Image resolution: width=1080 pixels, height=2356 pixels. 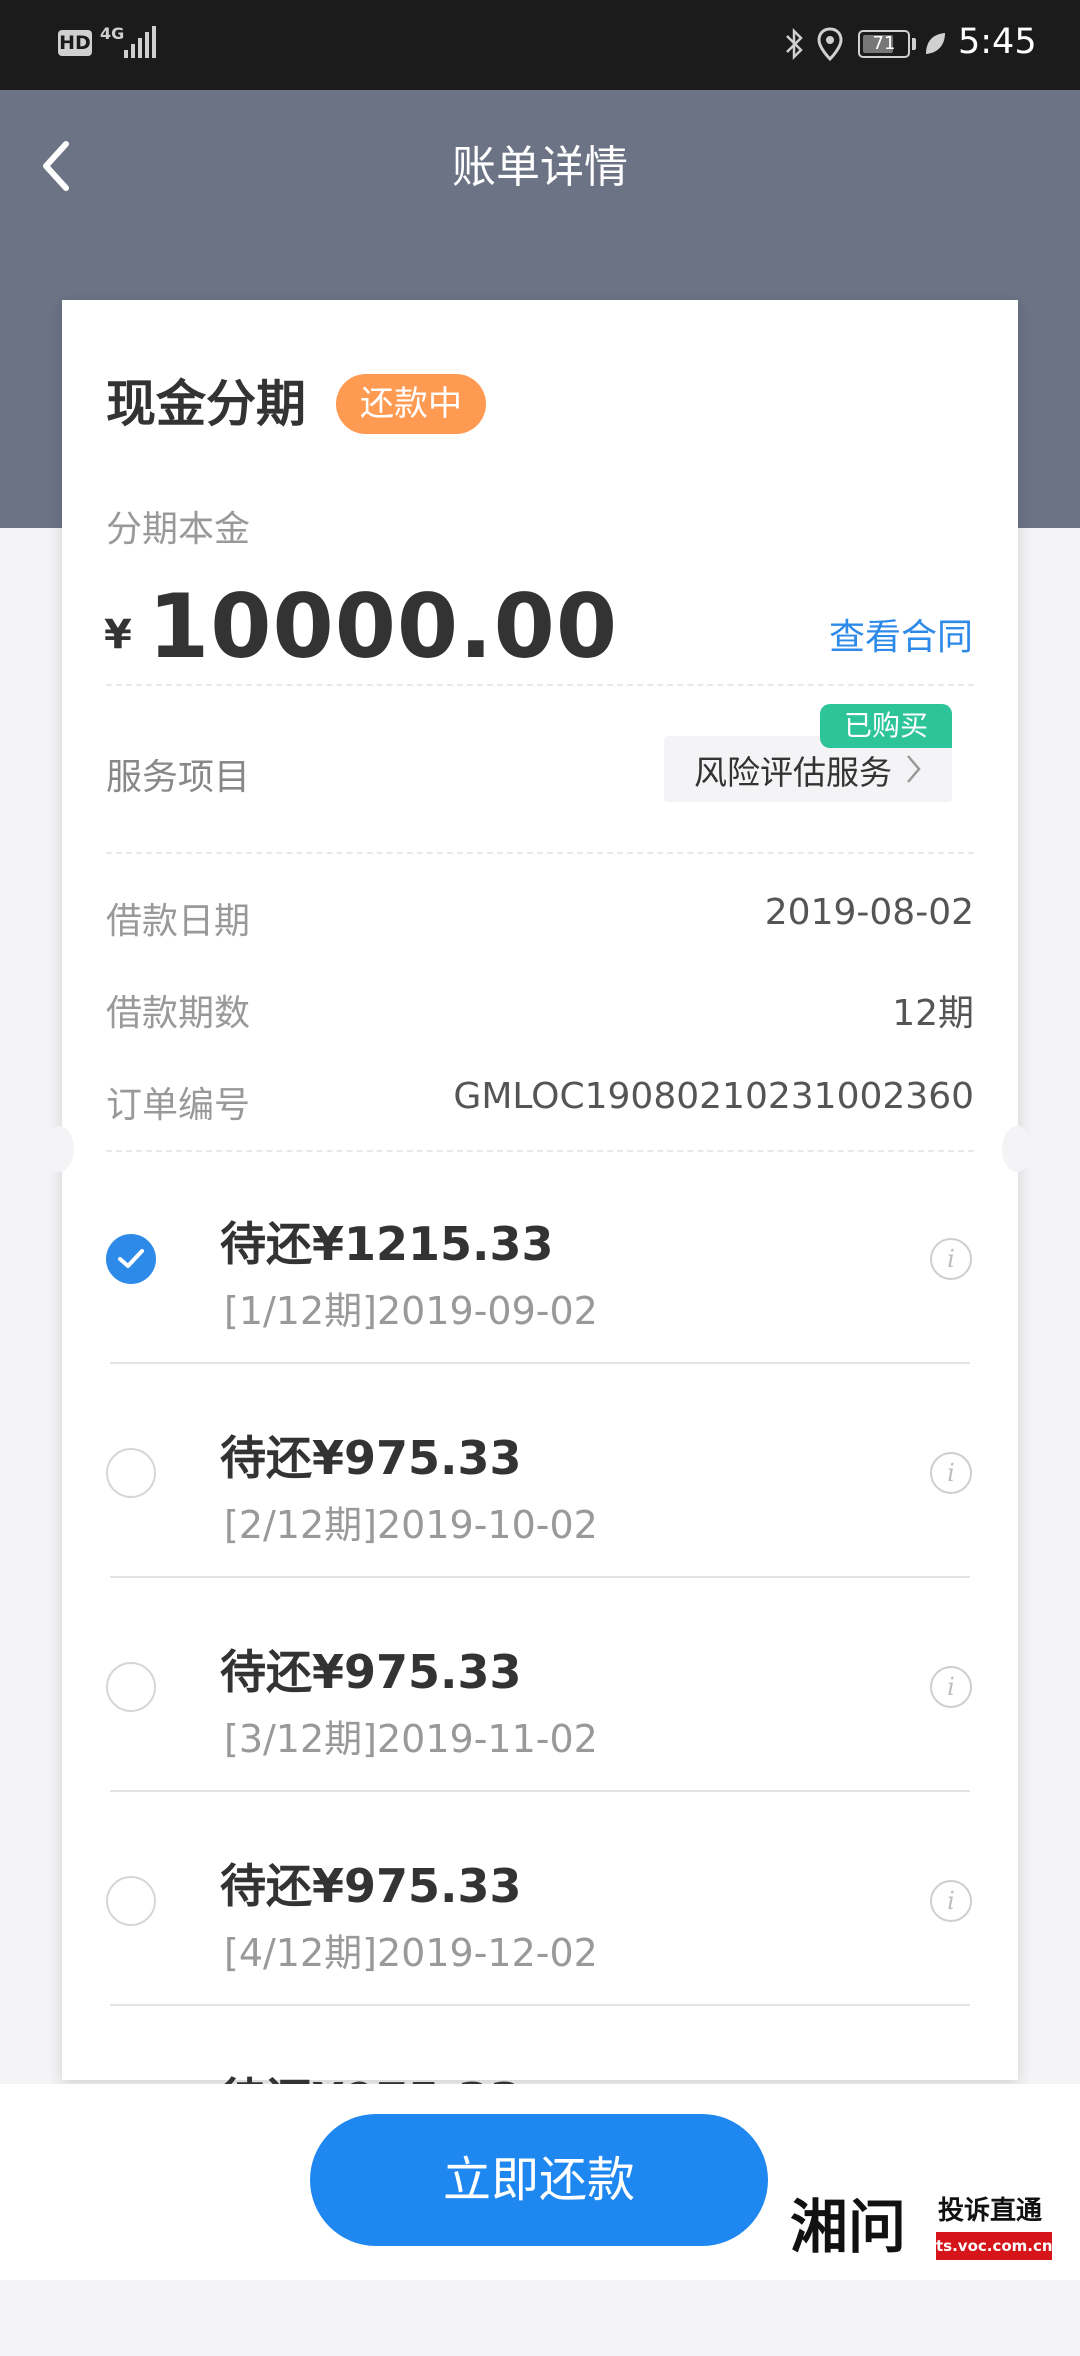 I want to click on check-icon, so click(x=131, y=1258).